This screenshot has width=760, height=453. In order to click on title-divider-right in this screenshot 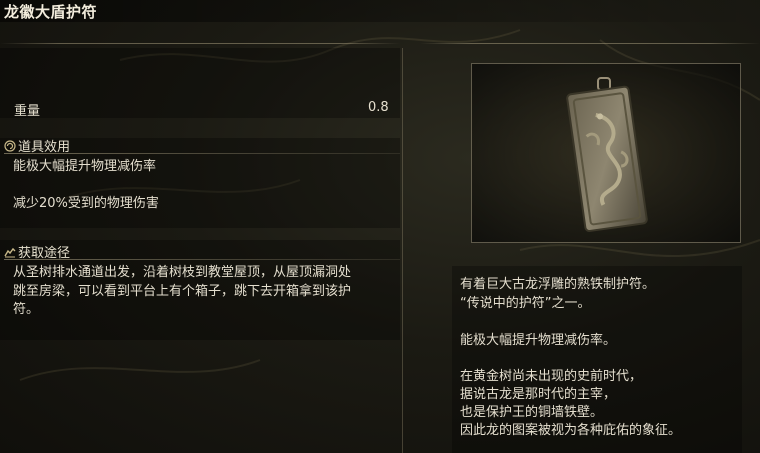, I will do `click(590, 43)`.